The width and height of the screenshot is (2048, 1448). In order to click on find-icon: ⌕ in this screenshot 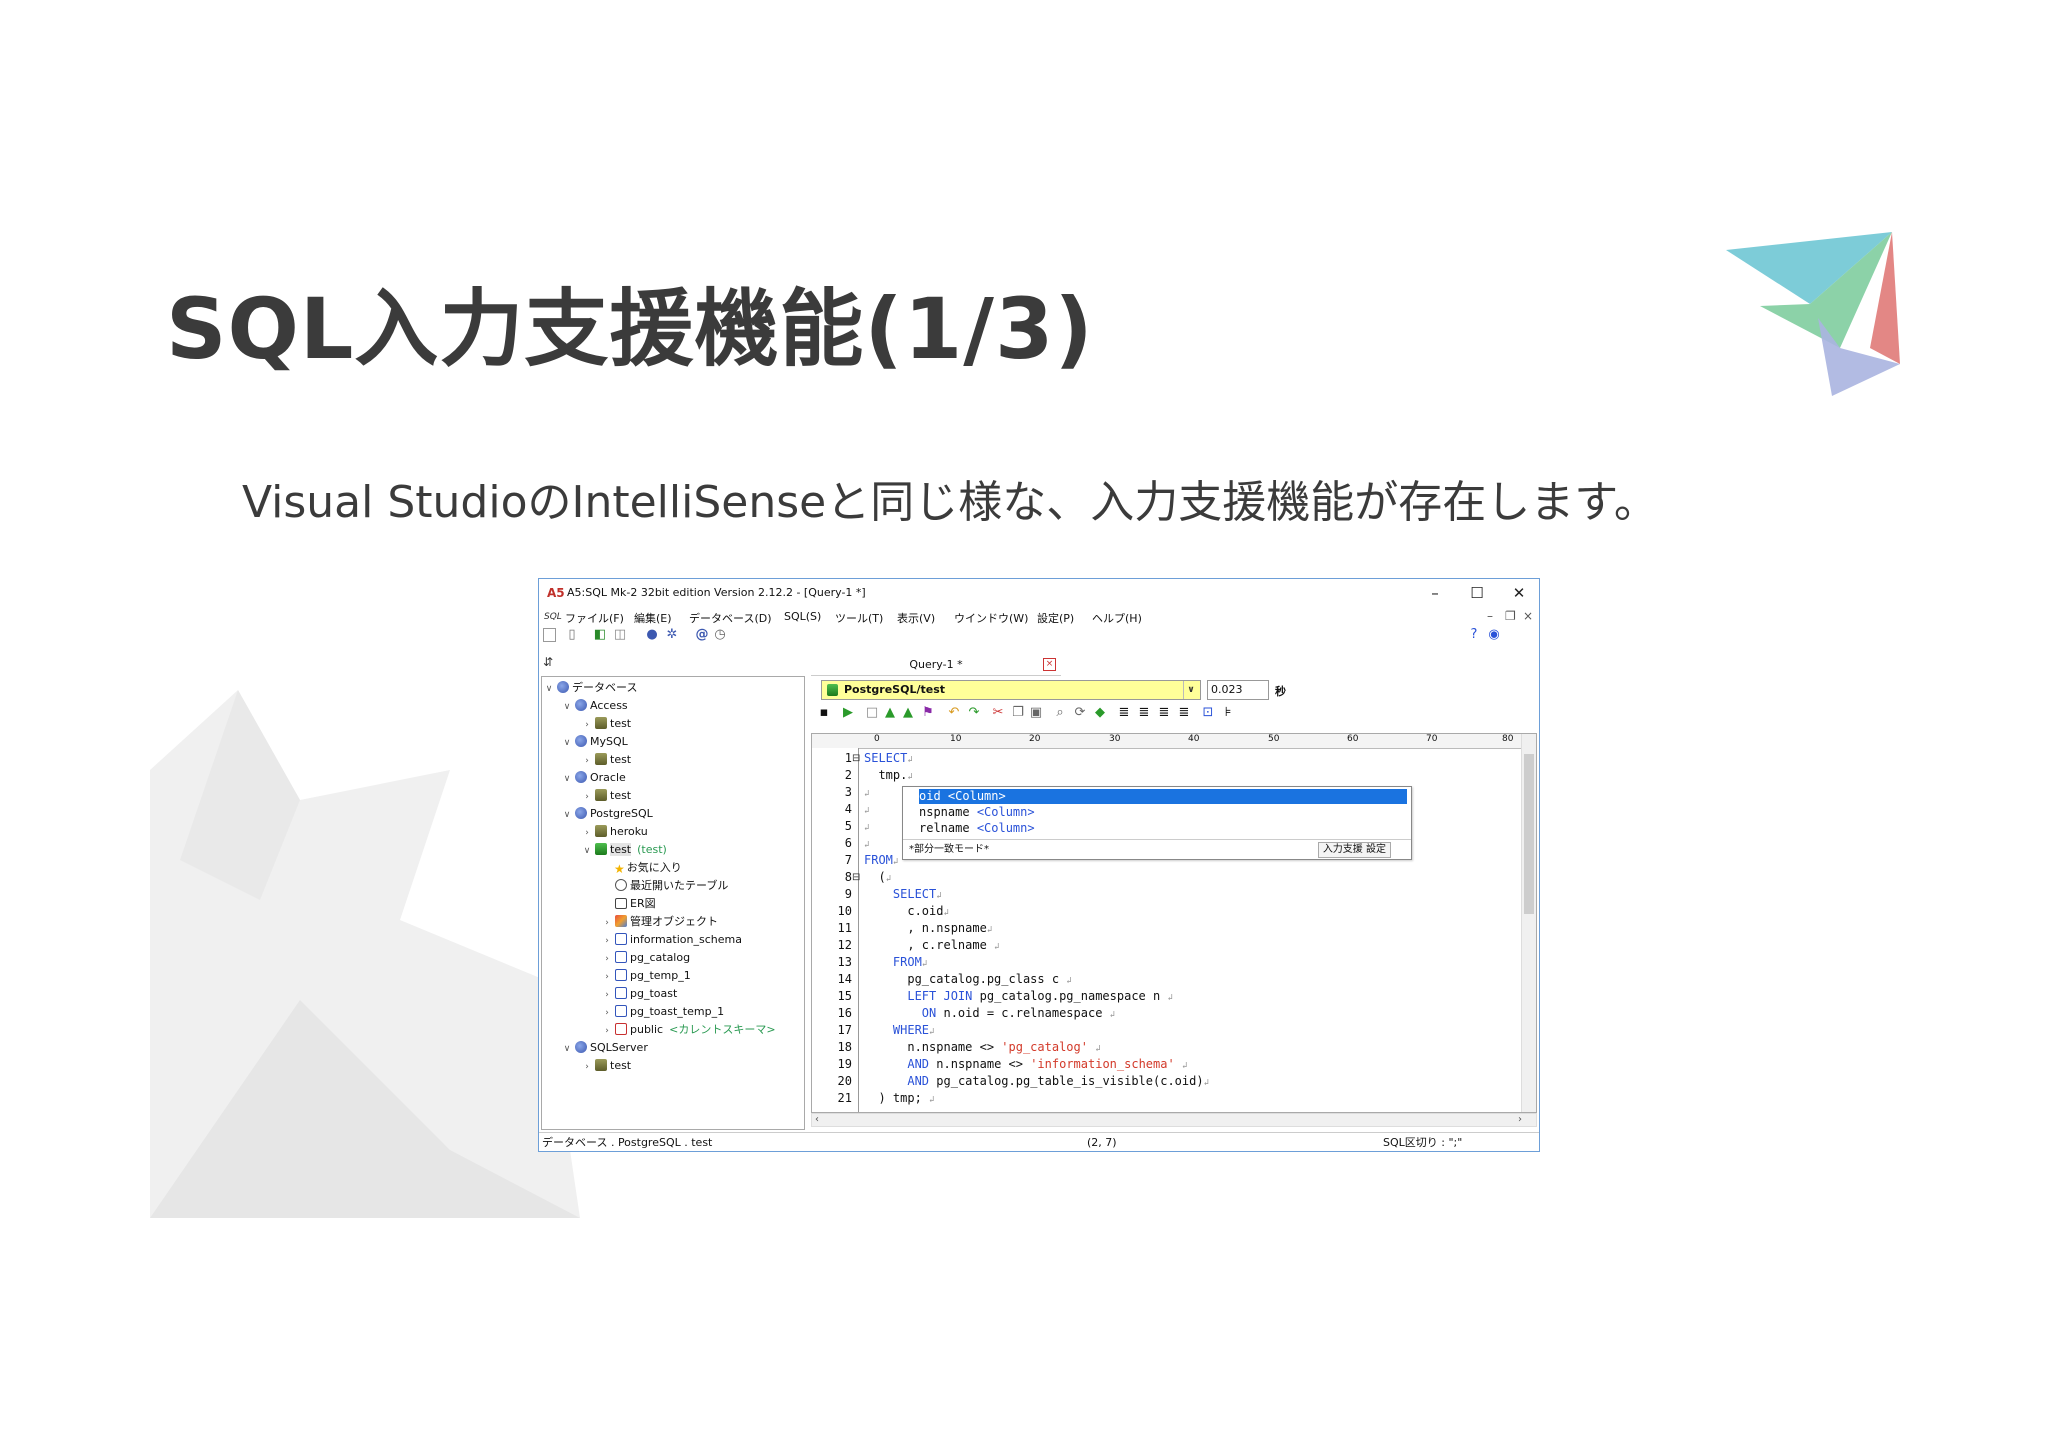, I will do `click(1060, 713)`.